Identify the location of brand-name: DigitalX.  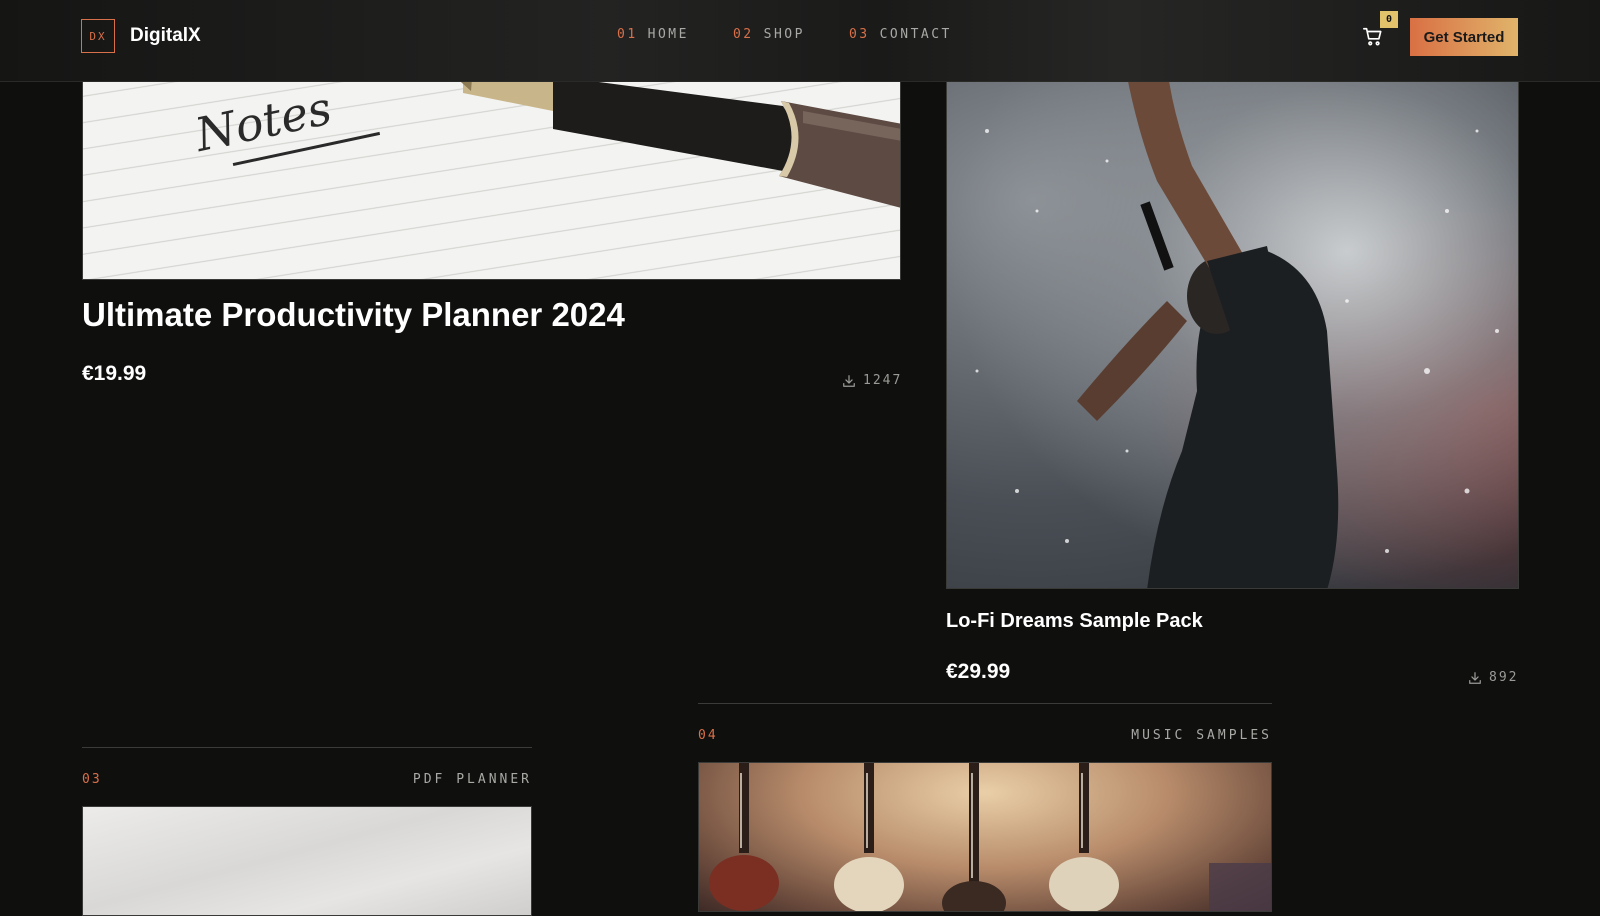
(165, 36).